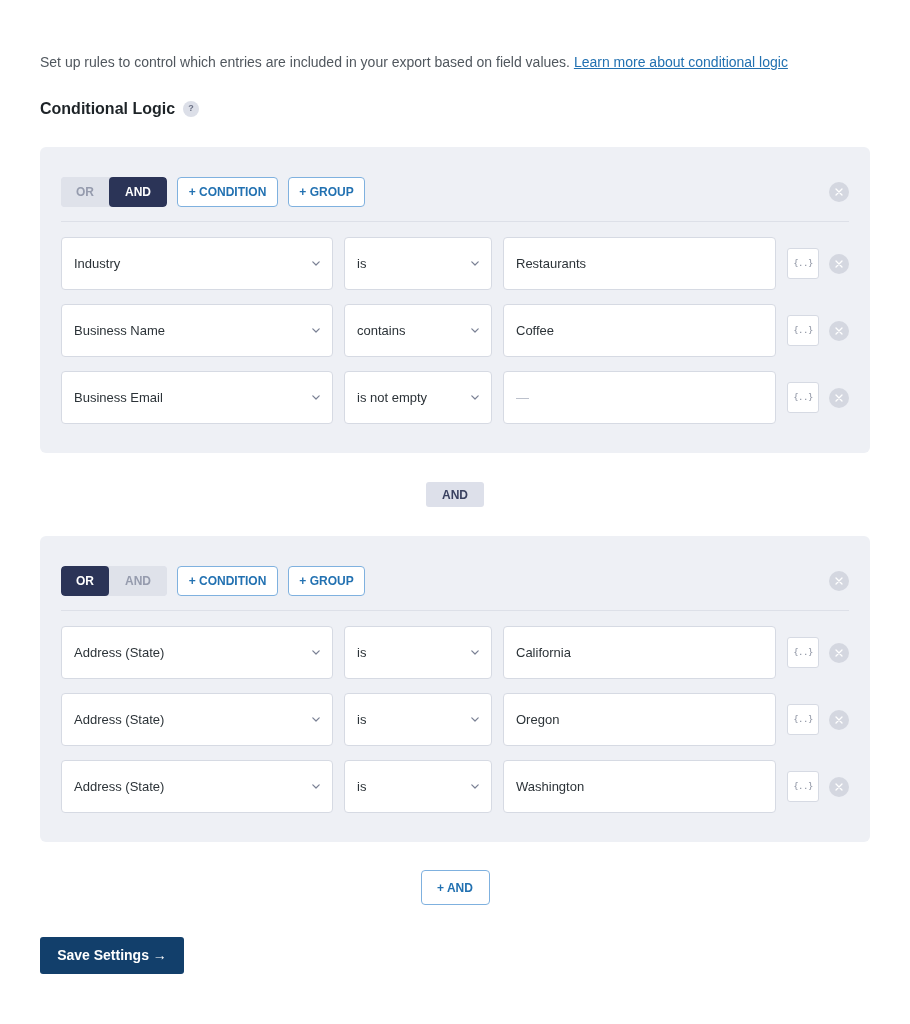  Describe the element at coordinates (138, 192) in the screenshot. I see `logic-toggle-option: AND` at that location.